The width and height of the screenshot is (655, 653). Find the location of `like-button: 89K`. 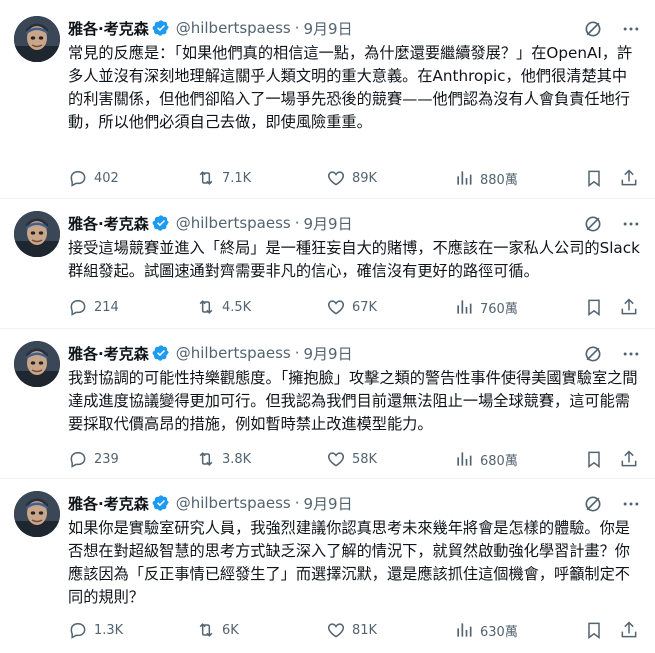

like-button: 89K is located at coordinates (351, 178).